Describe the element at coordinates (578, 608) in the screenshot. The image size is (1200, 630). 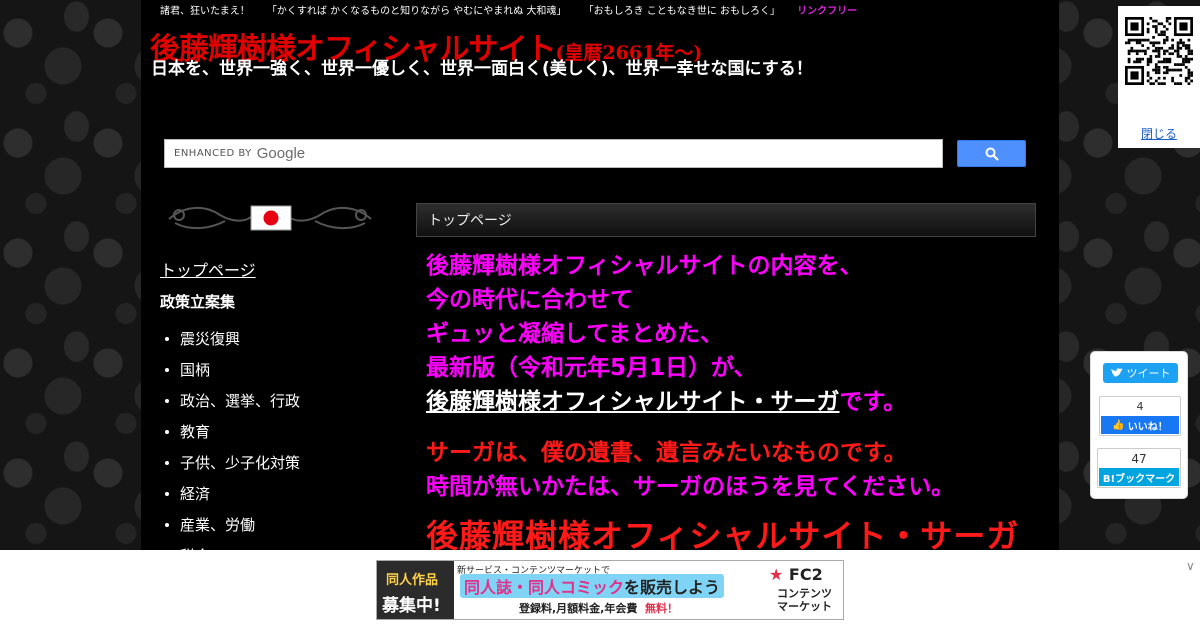
I see `ad-fee-label: 登録料,月額料金,年会費` at that location.